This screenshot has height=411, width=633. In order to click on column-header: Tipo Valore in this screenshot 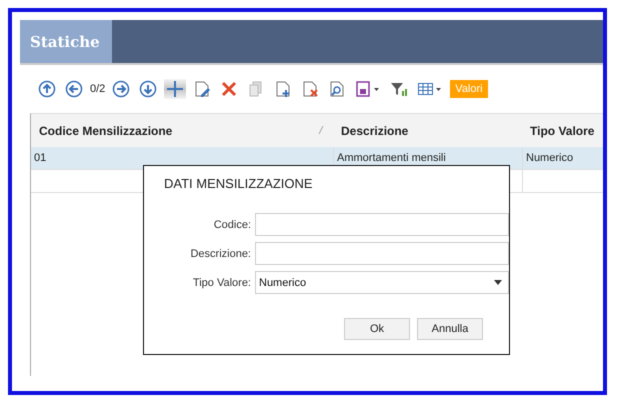, I will do `click(562, 131)`.